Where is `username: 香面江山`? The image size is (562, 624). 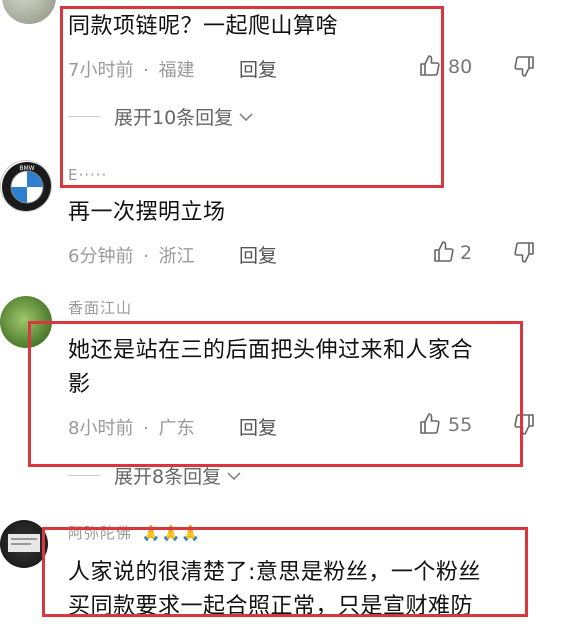 username: 香面江山 is located at coordinates (100, 307).